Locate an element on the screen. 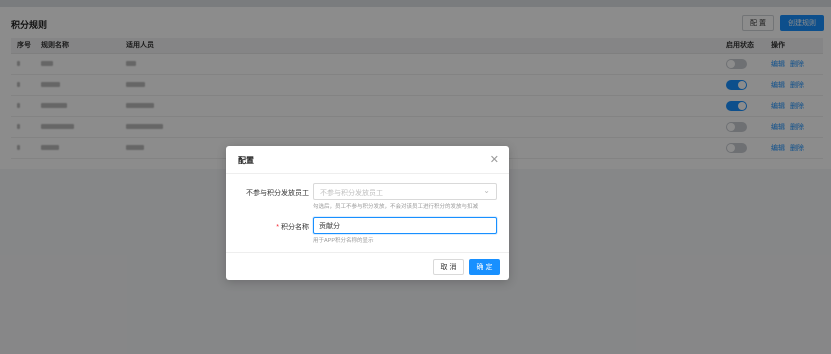  points-name-label: * 积分名称 is located at coordinates (270, 227).